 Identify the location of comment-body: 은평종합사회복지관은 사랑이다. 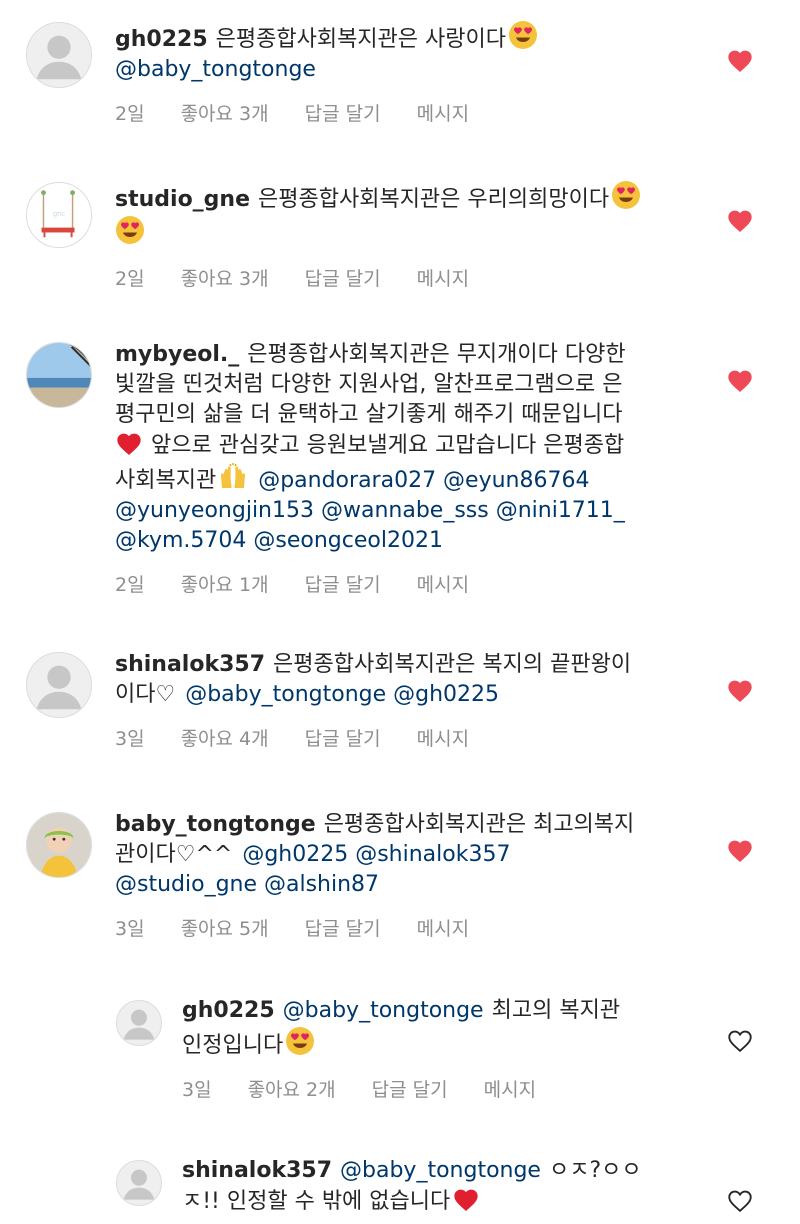
(360, 39).